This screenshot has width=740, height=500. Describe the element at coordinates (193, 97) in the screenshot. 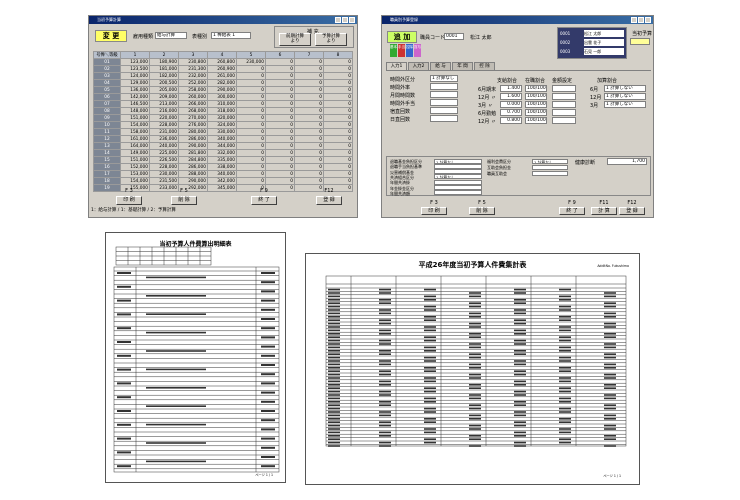

I see `salary-cell: 260,000` at that location.